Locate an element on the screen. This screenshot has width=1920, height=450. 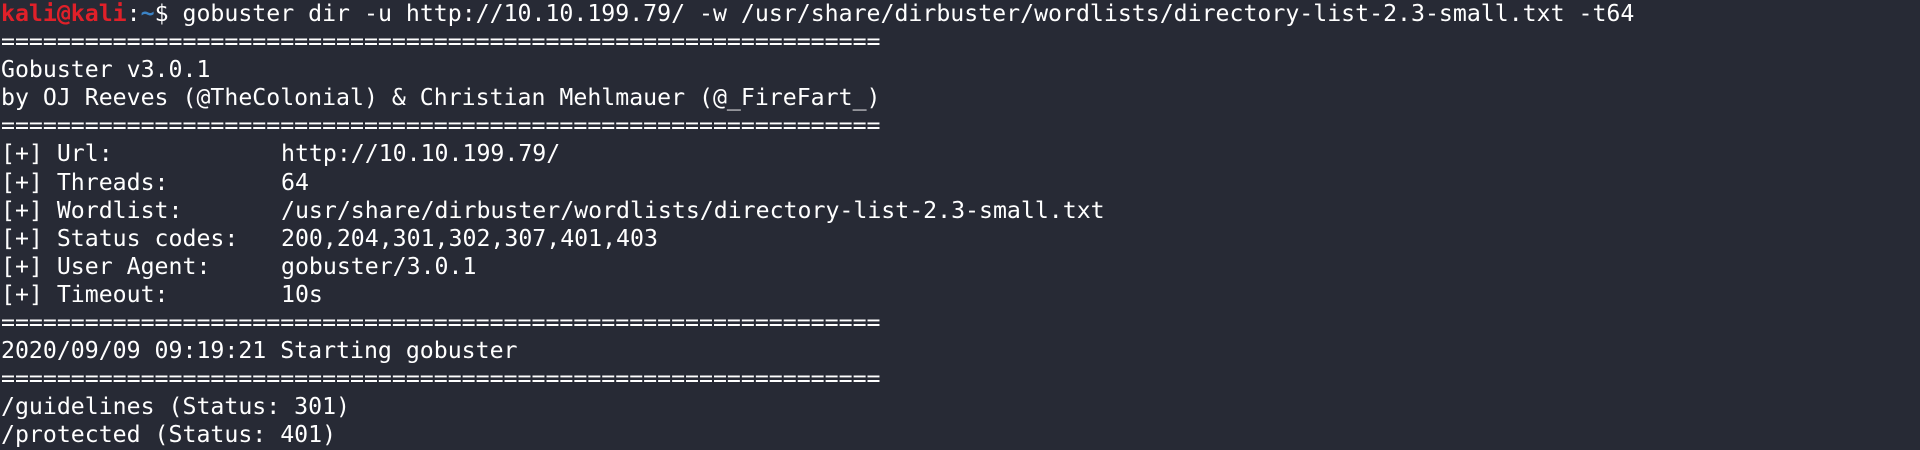
config-label: [+] Url: is located at coordinates (57, 154).